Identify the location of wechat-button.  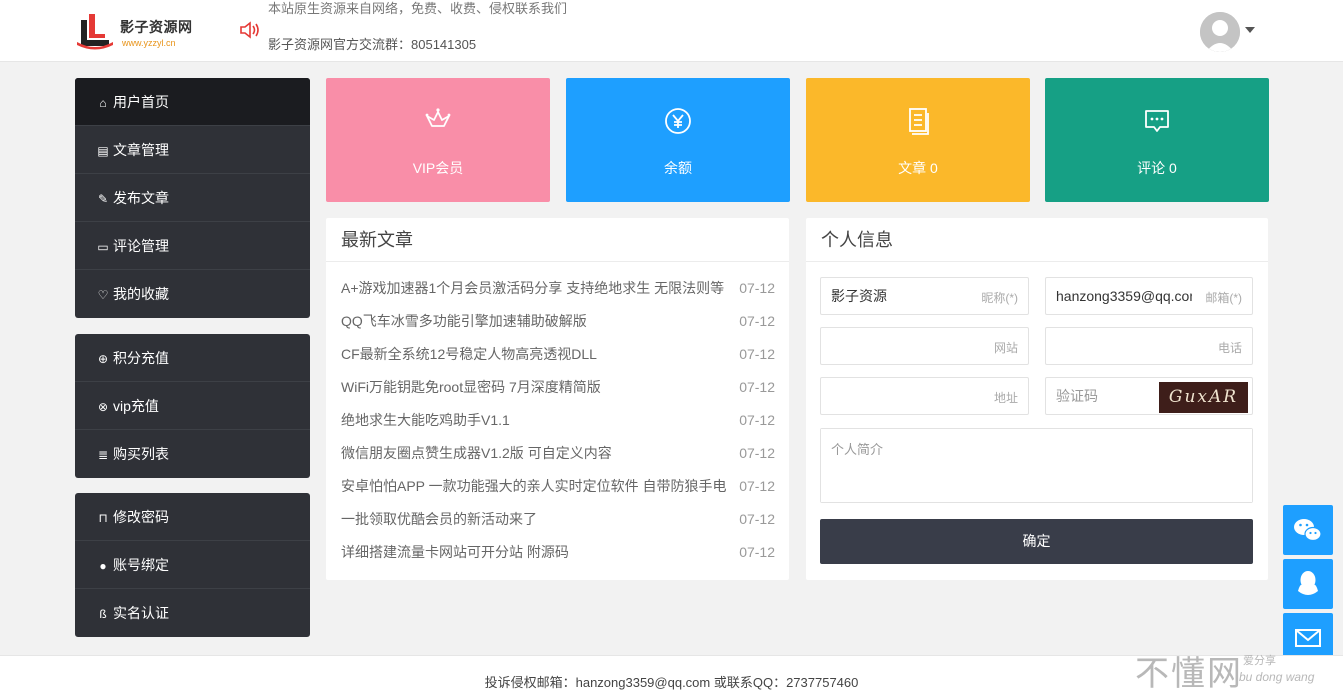
(1308, 530).